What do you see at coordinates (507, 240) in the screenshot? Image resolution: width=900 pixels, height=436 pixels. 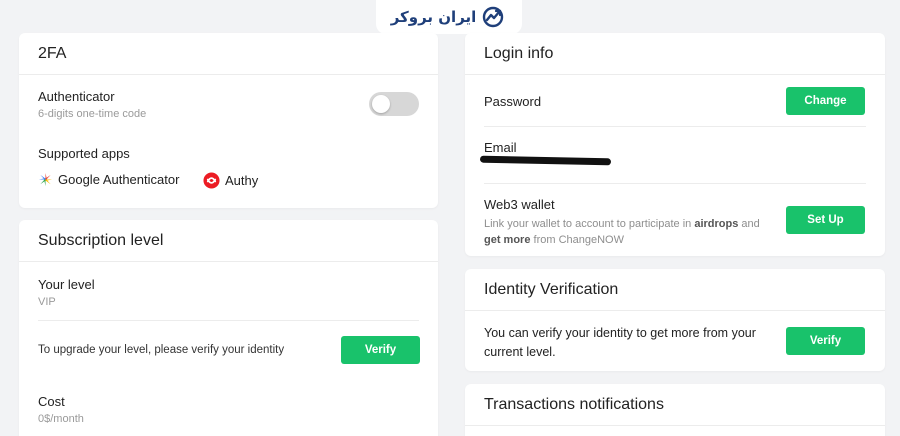 I see `web3-desc-bold: get more` at bounding box center [507, 240].